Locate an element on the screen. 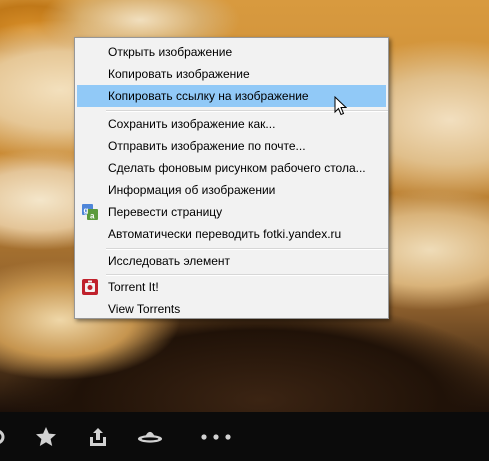 This screenshot has height=461, width=489. menu-item-label: Автоматически переводить fotki.yandex.ru is located at coordinates (225, 234).